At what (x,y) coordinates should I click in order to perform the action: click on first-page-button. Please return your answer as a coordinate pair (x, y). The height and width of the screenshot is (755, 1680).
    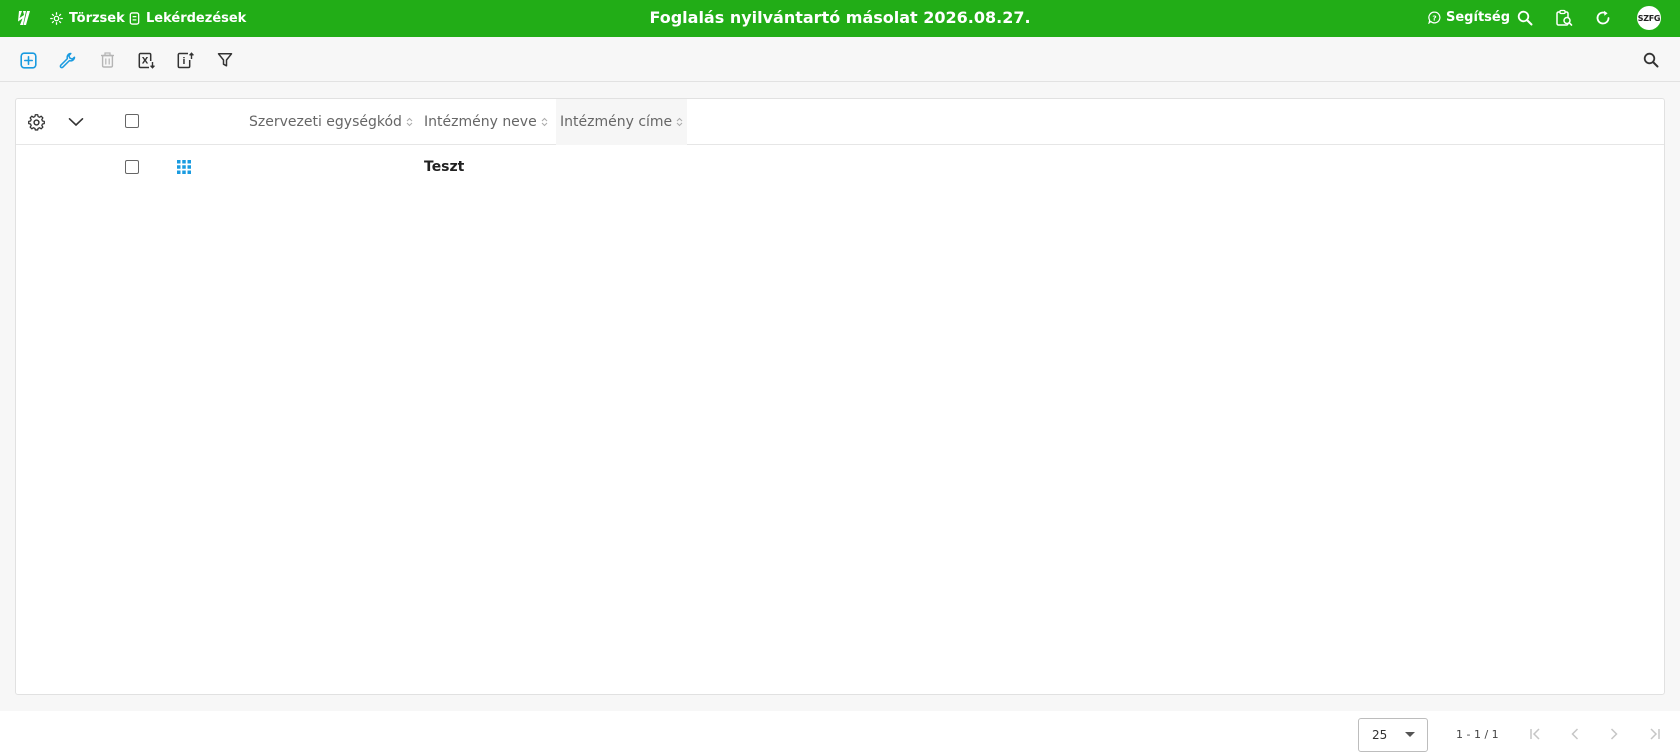
    Looking at the image, I should click on (1536, 734).